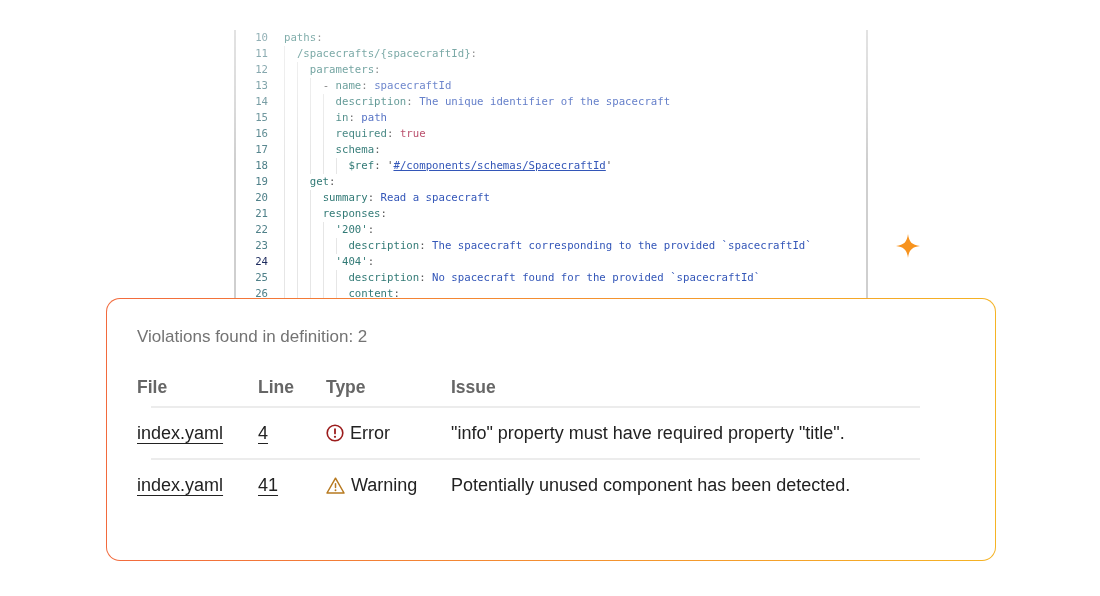  I want to click on line-number: 12, so click(261, 70).